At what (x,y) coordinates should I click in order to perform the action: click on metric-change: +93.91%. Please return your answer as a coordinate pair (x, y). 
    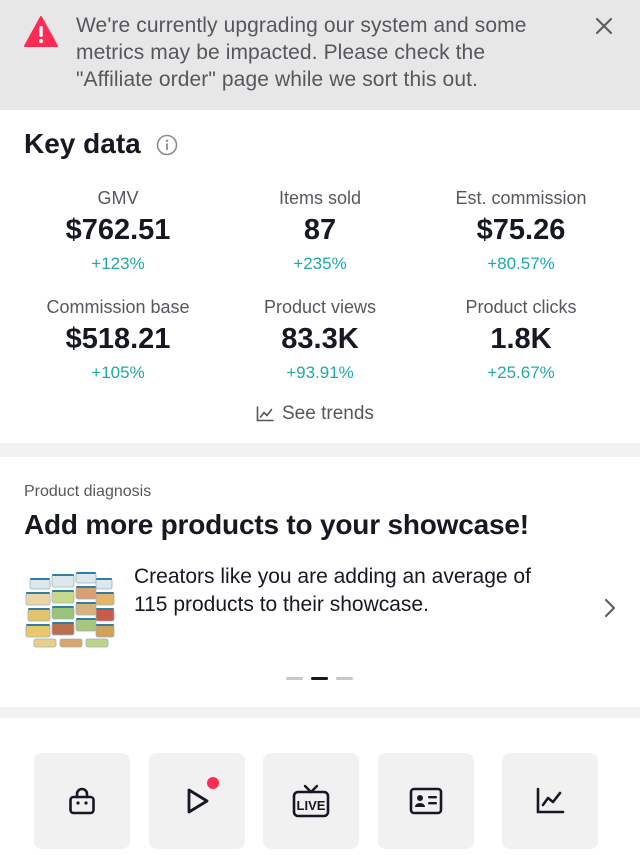
    Looking at the image, I should click on (320, 372).